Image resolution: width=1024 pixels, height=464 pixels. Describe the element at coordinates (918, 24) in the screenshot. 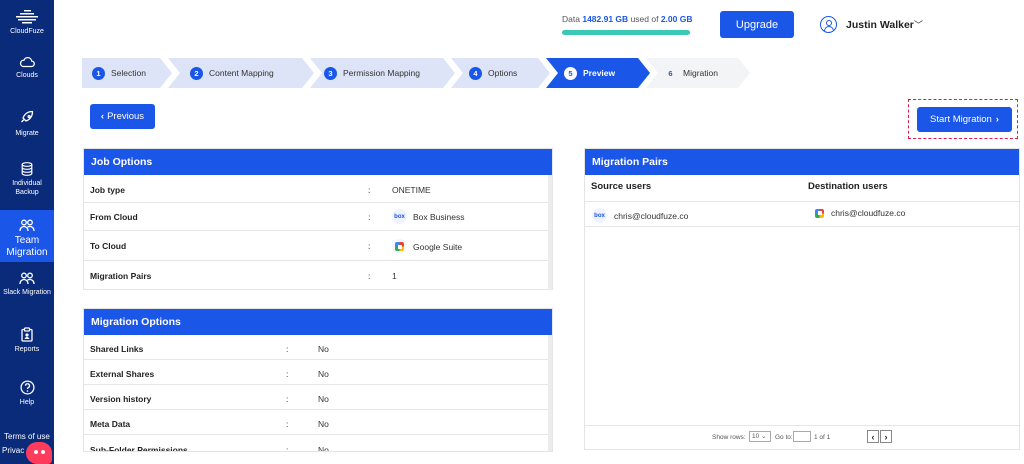

I see `chevron-down-icon: ﹀` at that location.